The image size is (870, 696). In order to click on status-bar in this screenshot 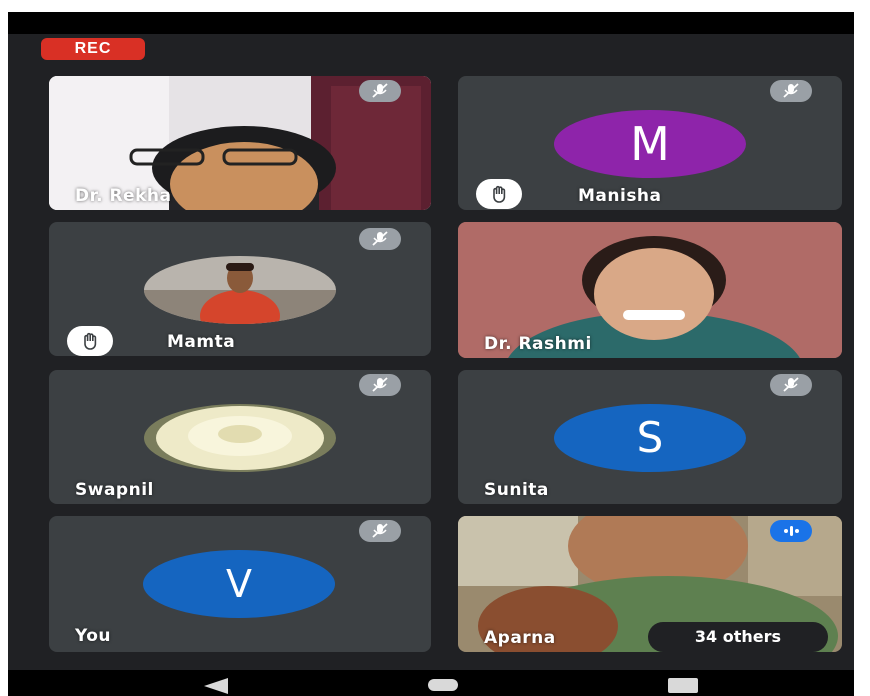, I will do `click(431, 23)`.